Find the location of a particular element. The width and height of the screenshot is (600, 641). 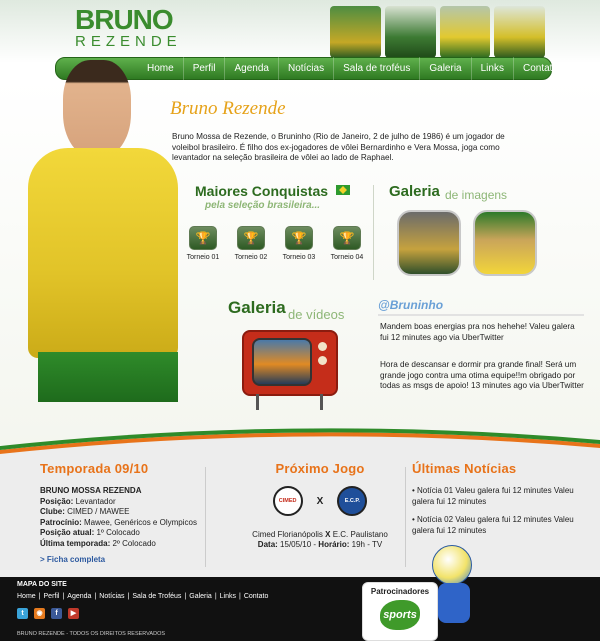

volleyball-mascot-icon is located at coordinates (455, 590).